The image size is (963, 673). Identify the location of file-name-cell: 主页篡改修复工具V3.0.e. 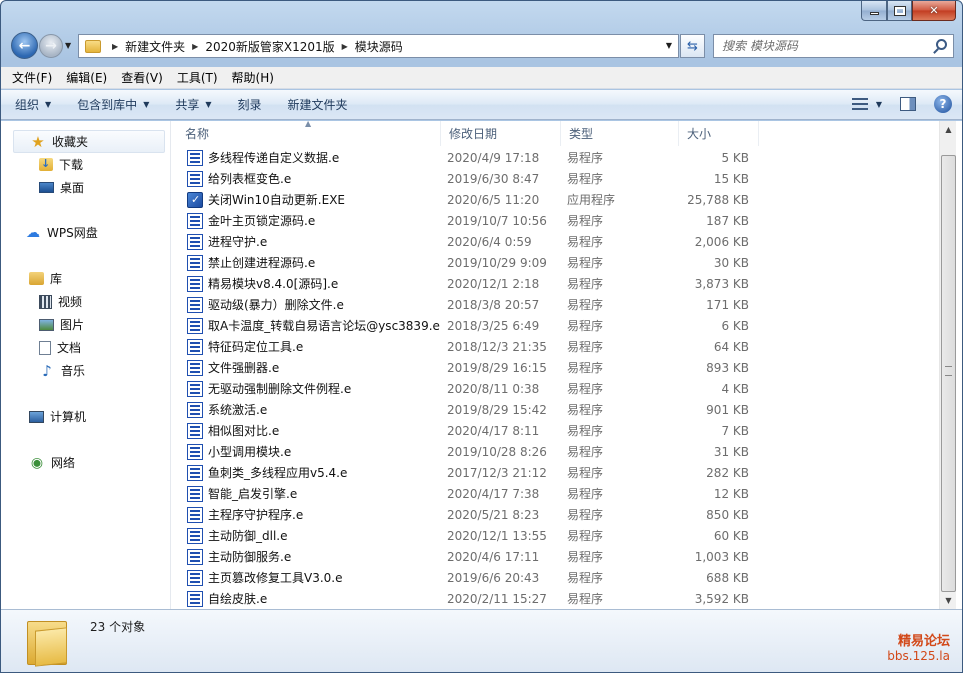
(309, 577).